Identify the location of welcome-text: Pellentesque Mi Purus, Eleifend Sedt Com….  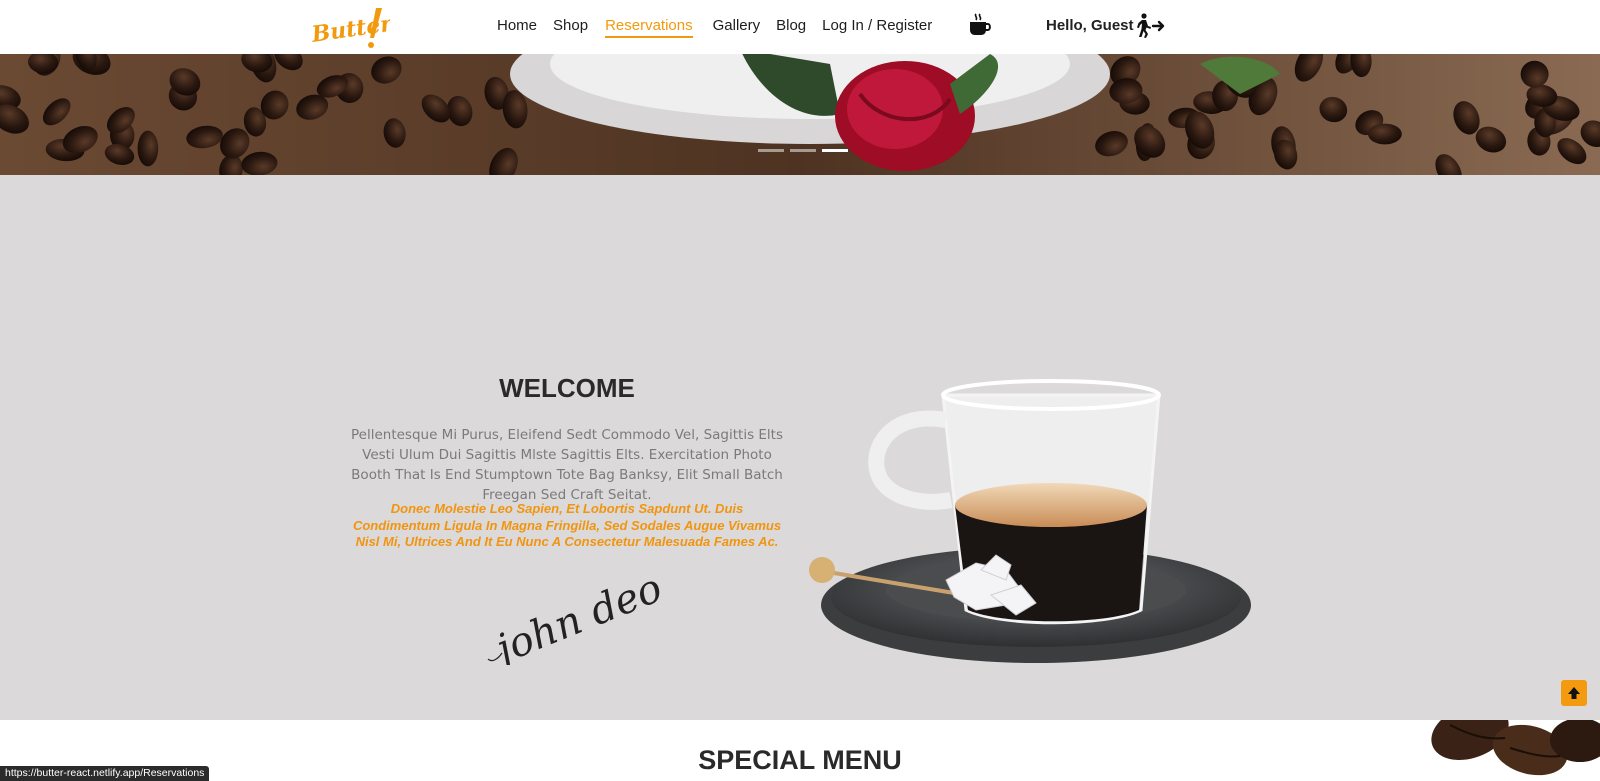
(567, 465).